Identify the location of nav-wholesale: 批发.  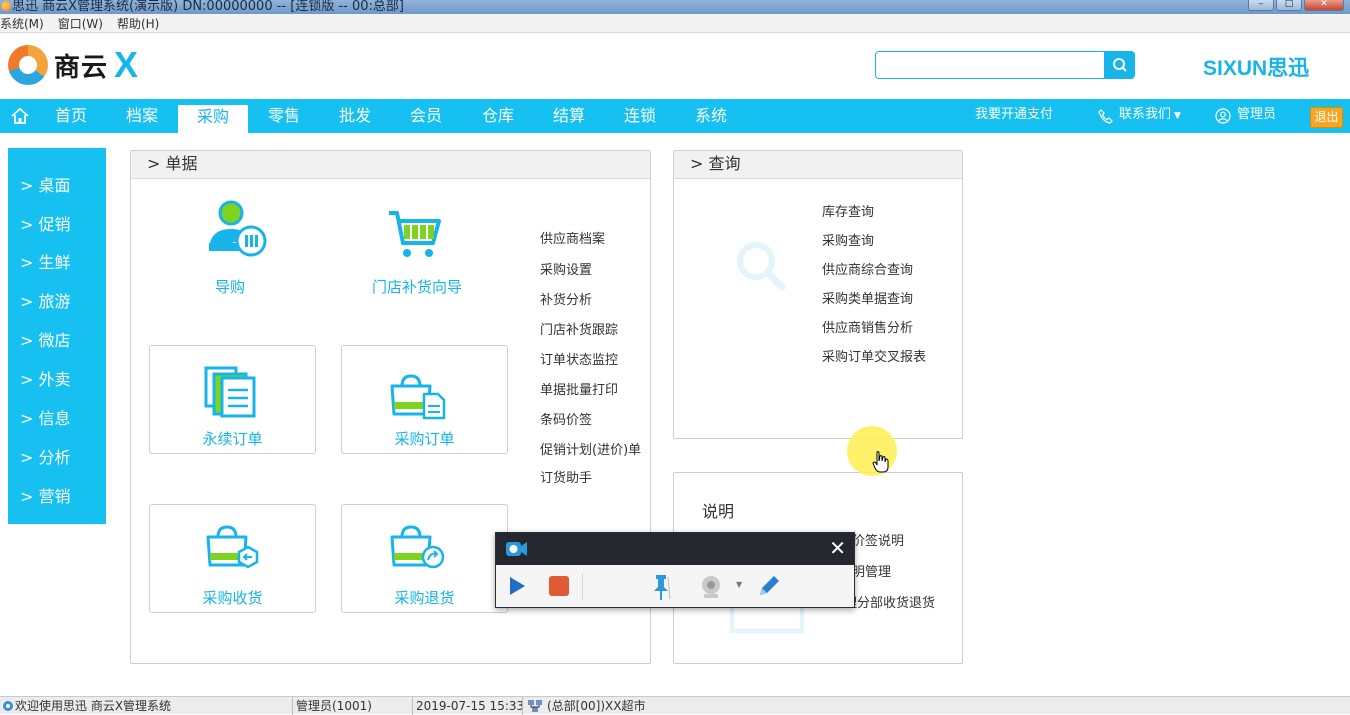
(355, 116).